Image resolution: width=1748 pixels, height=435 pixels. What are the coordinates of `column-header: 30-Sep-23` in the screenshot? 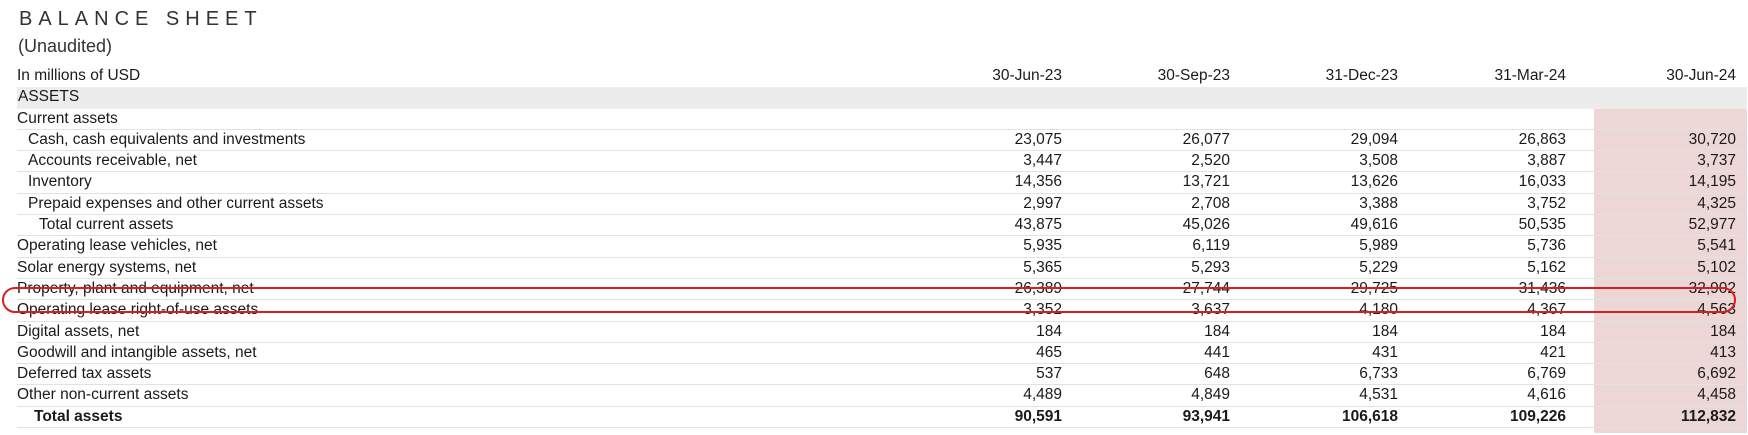 It's located at (1193, 75).